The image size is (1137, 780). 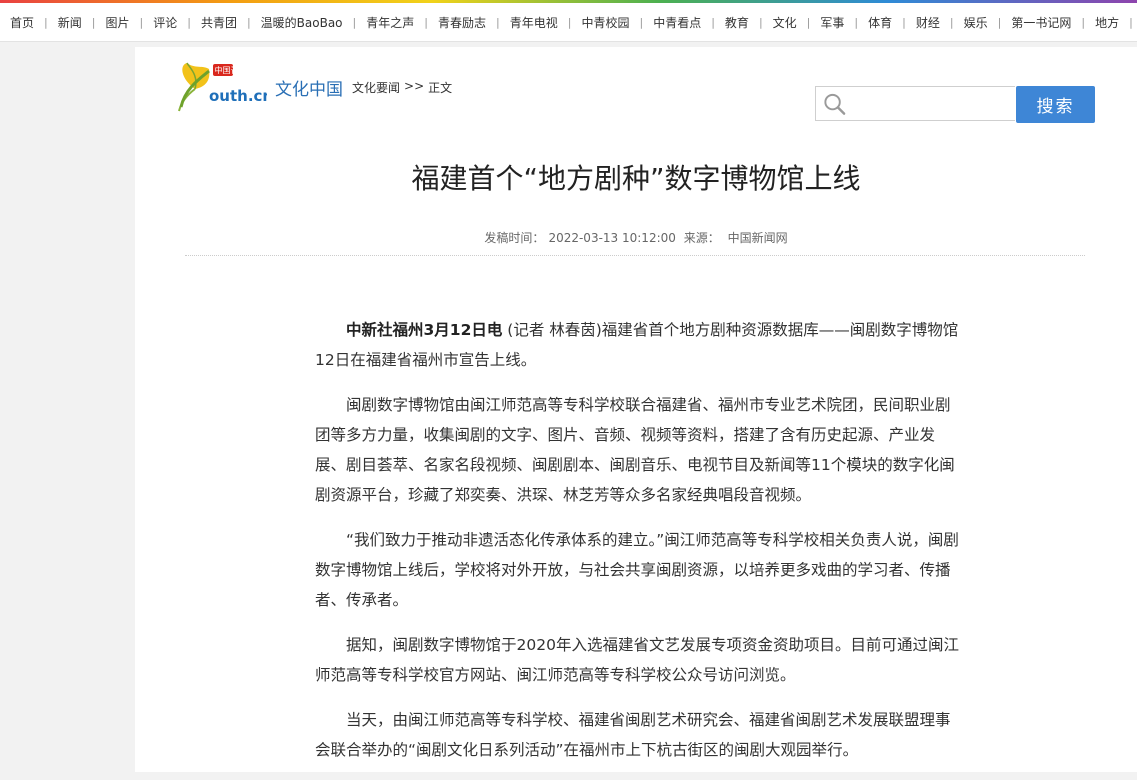 What do you see at coordinates (785, 22) in the screenshot?
I see `nav-item: 文化` at bounding box center [785, 22].